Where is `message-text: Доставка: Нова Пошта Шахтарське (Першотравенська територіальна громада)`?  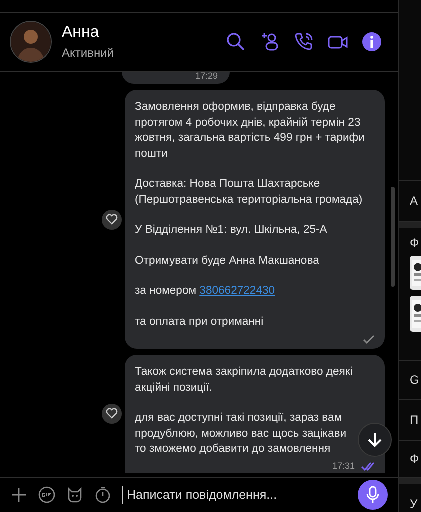 message-text: Доставка: Нова Пошта Шахтарське (Першотравенська територіальна громада) is located at coordinates (249, 192).